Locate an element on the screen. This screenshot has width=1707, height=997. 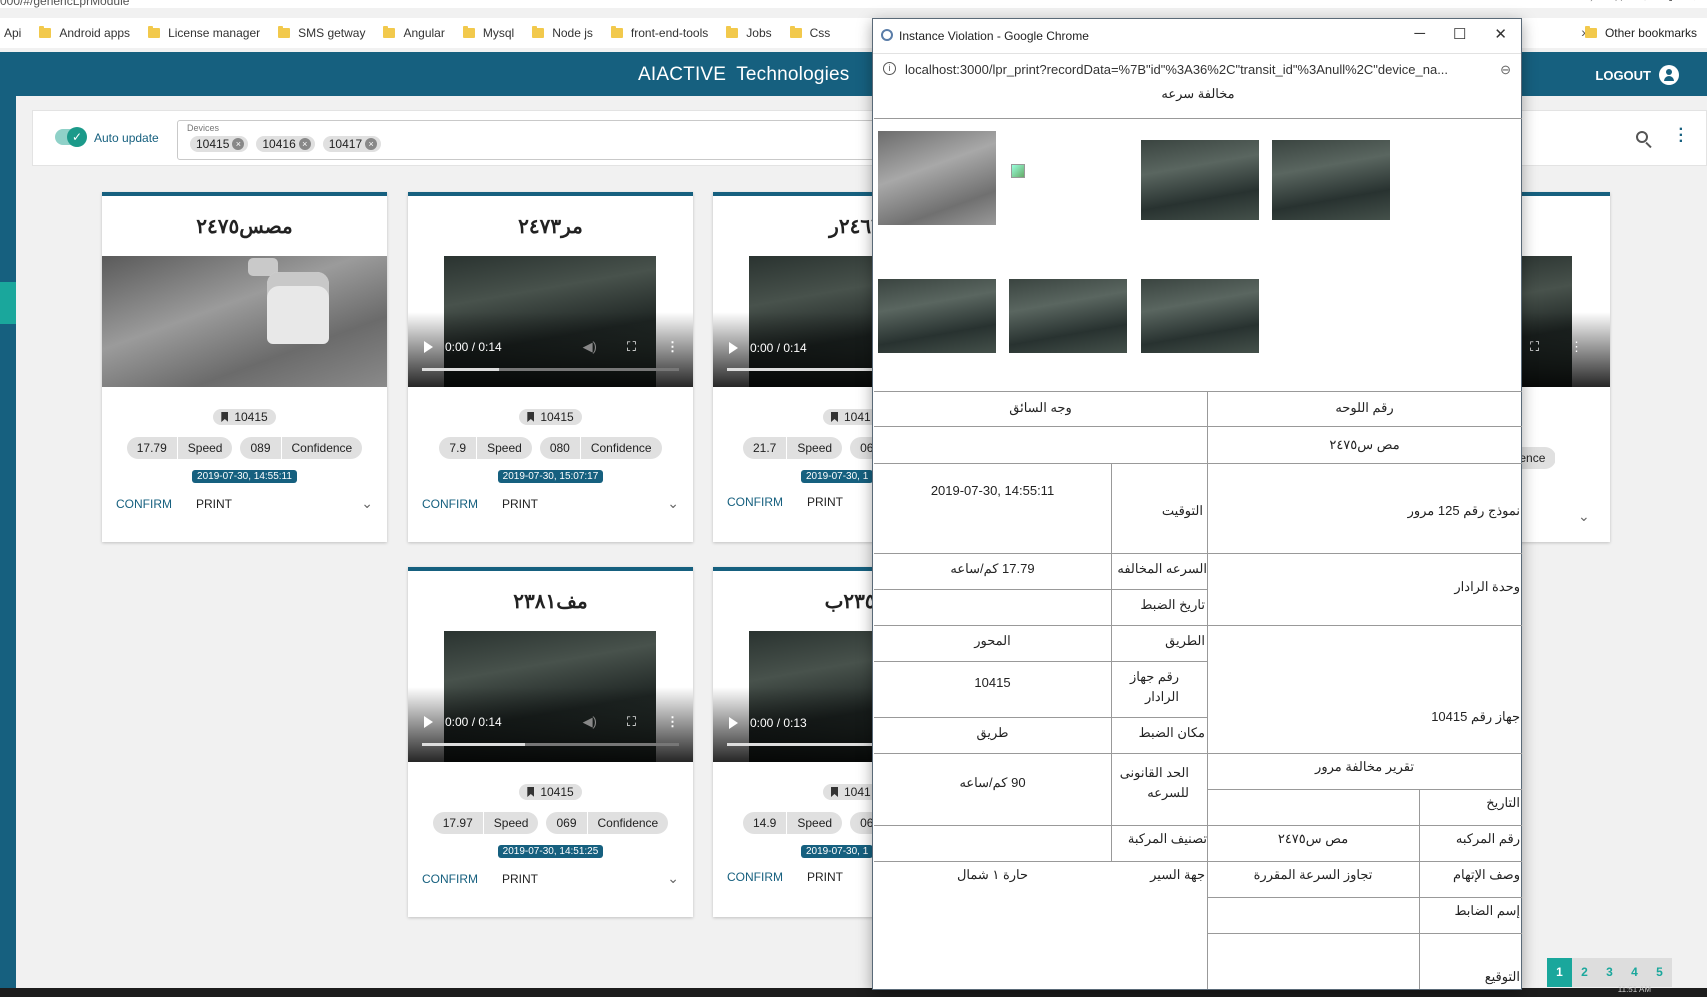
speed-badge: 17.79 Speed is located at coordinates (179, 448).